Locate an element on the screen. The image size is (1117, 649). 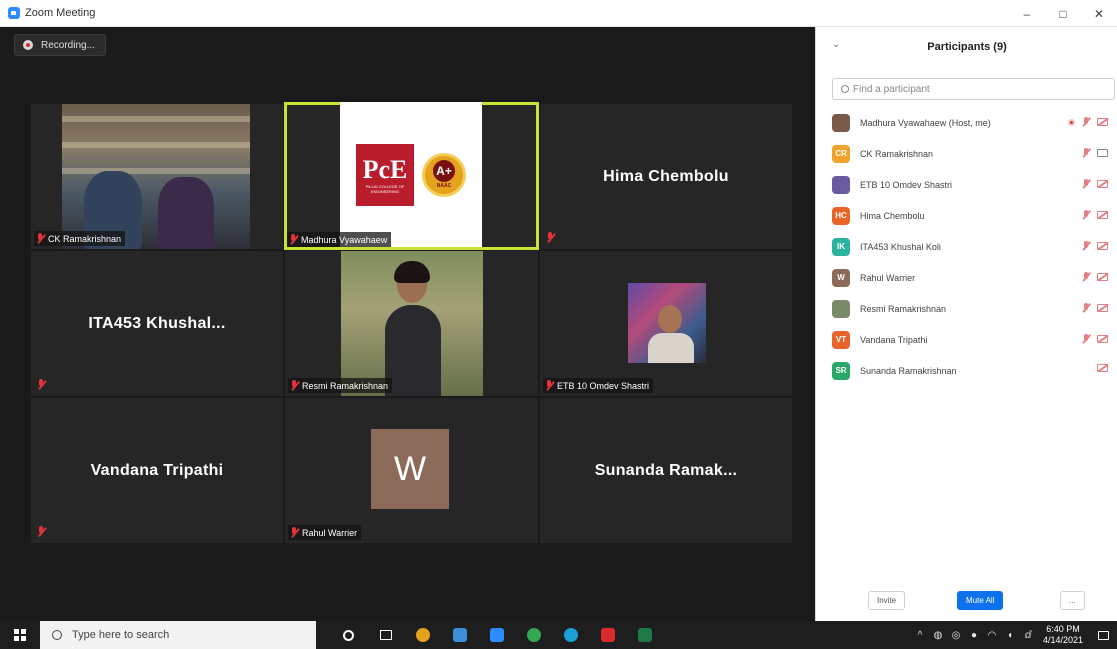
start-button is located at coordinates (20, 635).